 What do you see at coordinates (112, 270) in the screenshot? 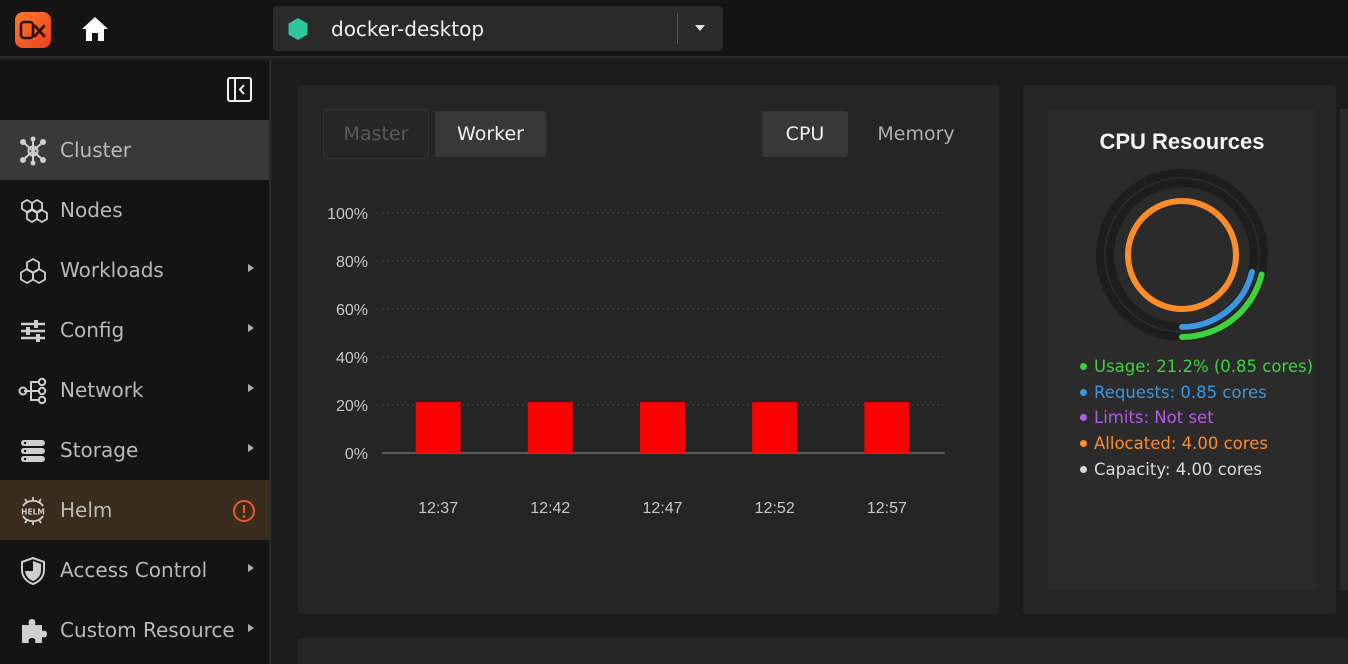
I see `sidebar-item-label: Workloads` at bounding box center [112, 270].